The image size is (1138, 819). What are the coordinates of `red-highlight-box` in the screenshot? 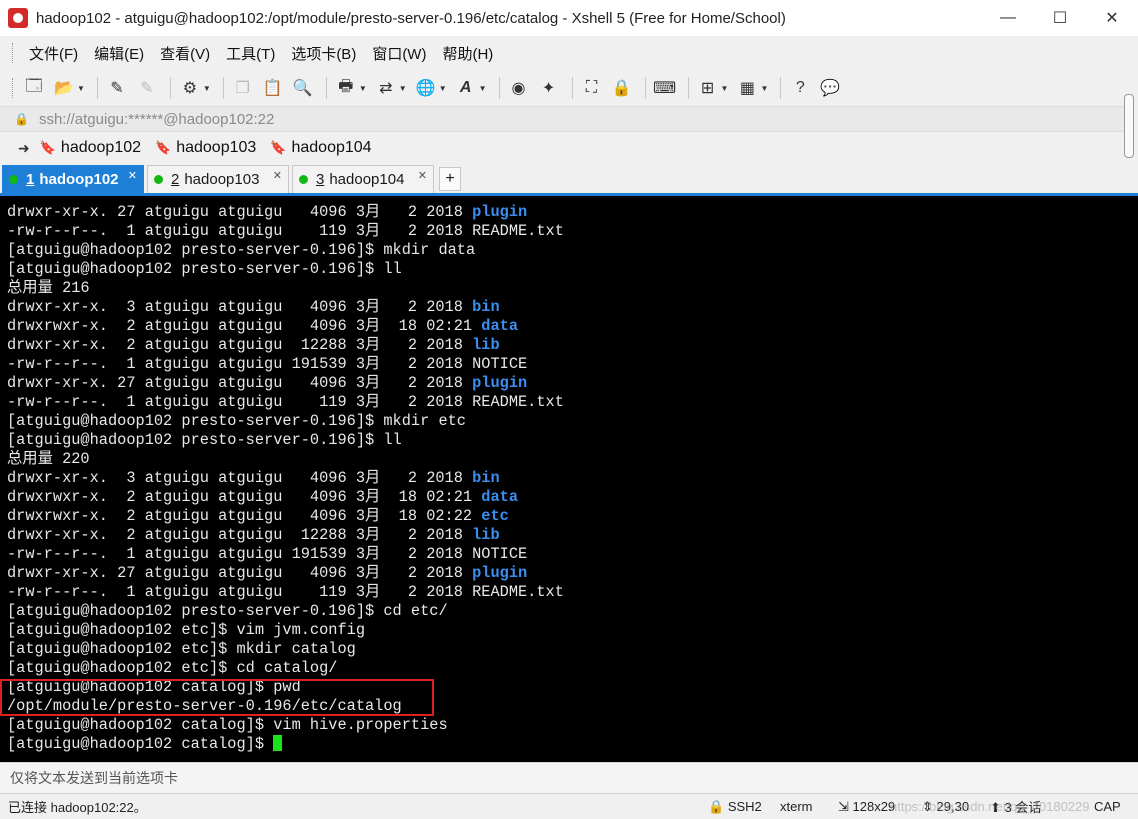 It's located at (217, 697).